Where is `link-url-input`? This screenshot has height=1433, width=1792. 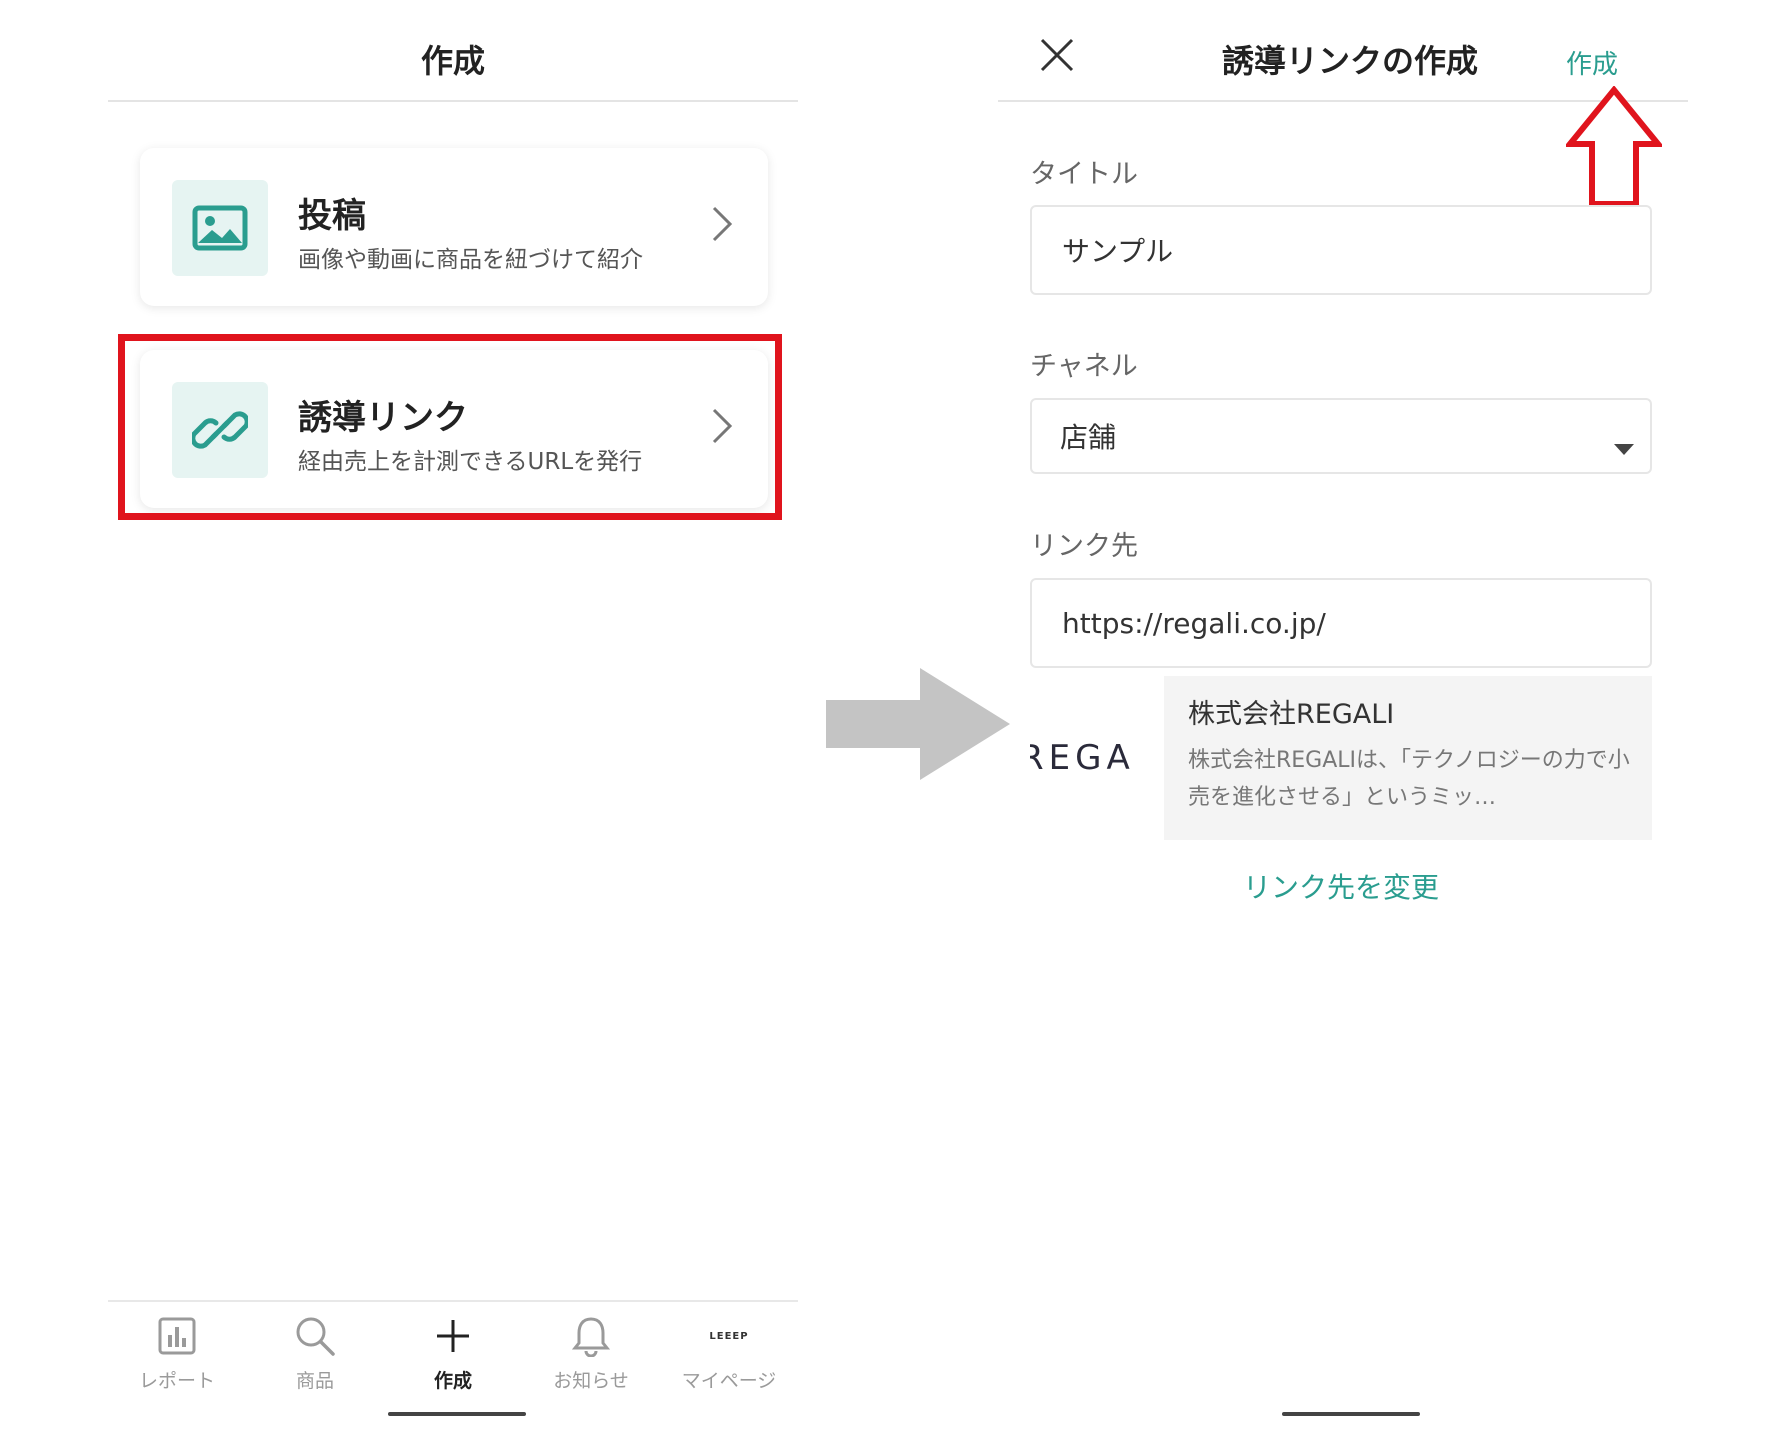
link-url-input is located at coordinates (1355, 623).